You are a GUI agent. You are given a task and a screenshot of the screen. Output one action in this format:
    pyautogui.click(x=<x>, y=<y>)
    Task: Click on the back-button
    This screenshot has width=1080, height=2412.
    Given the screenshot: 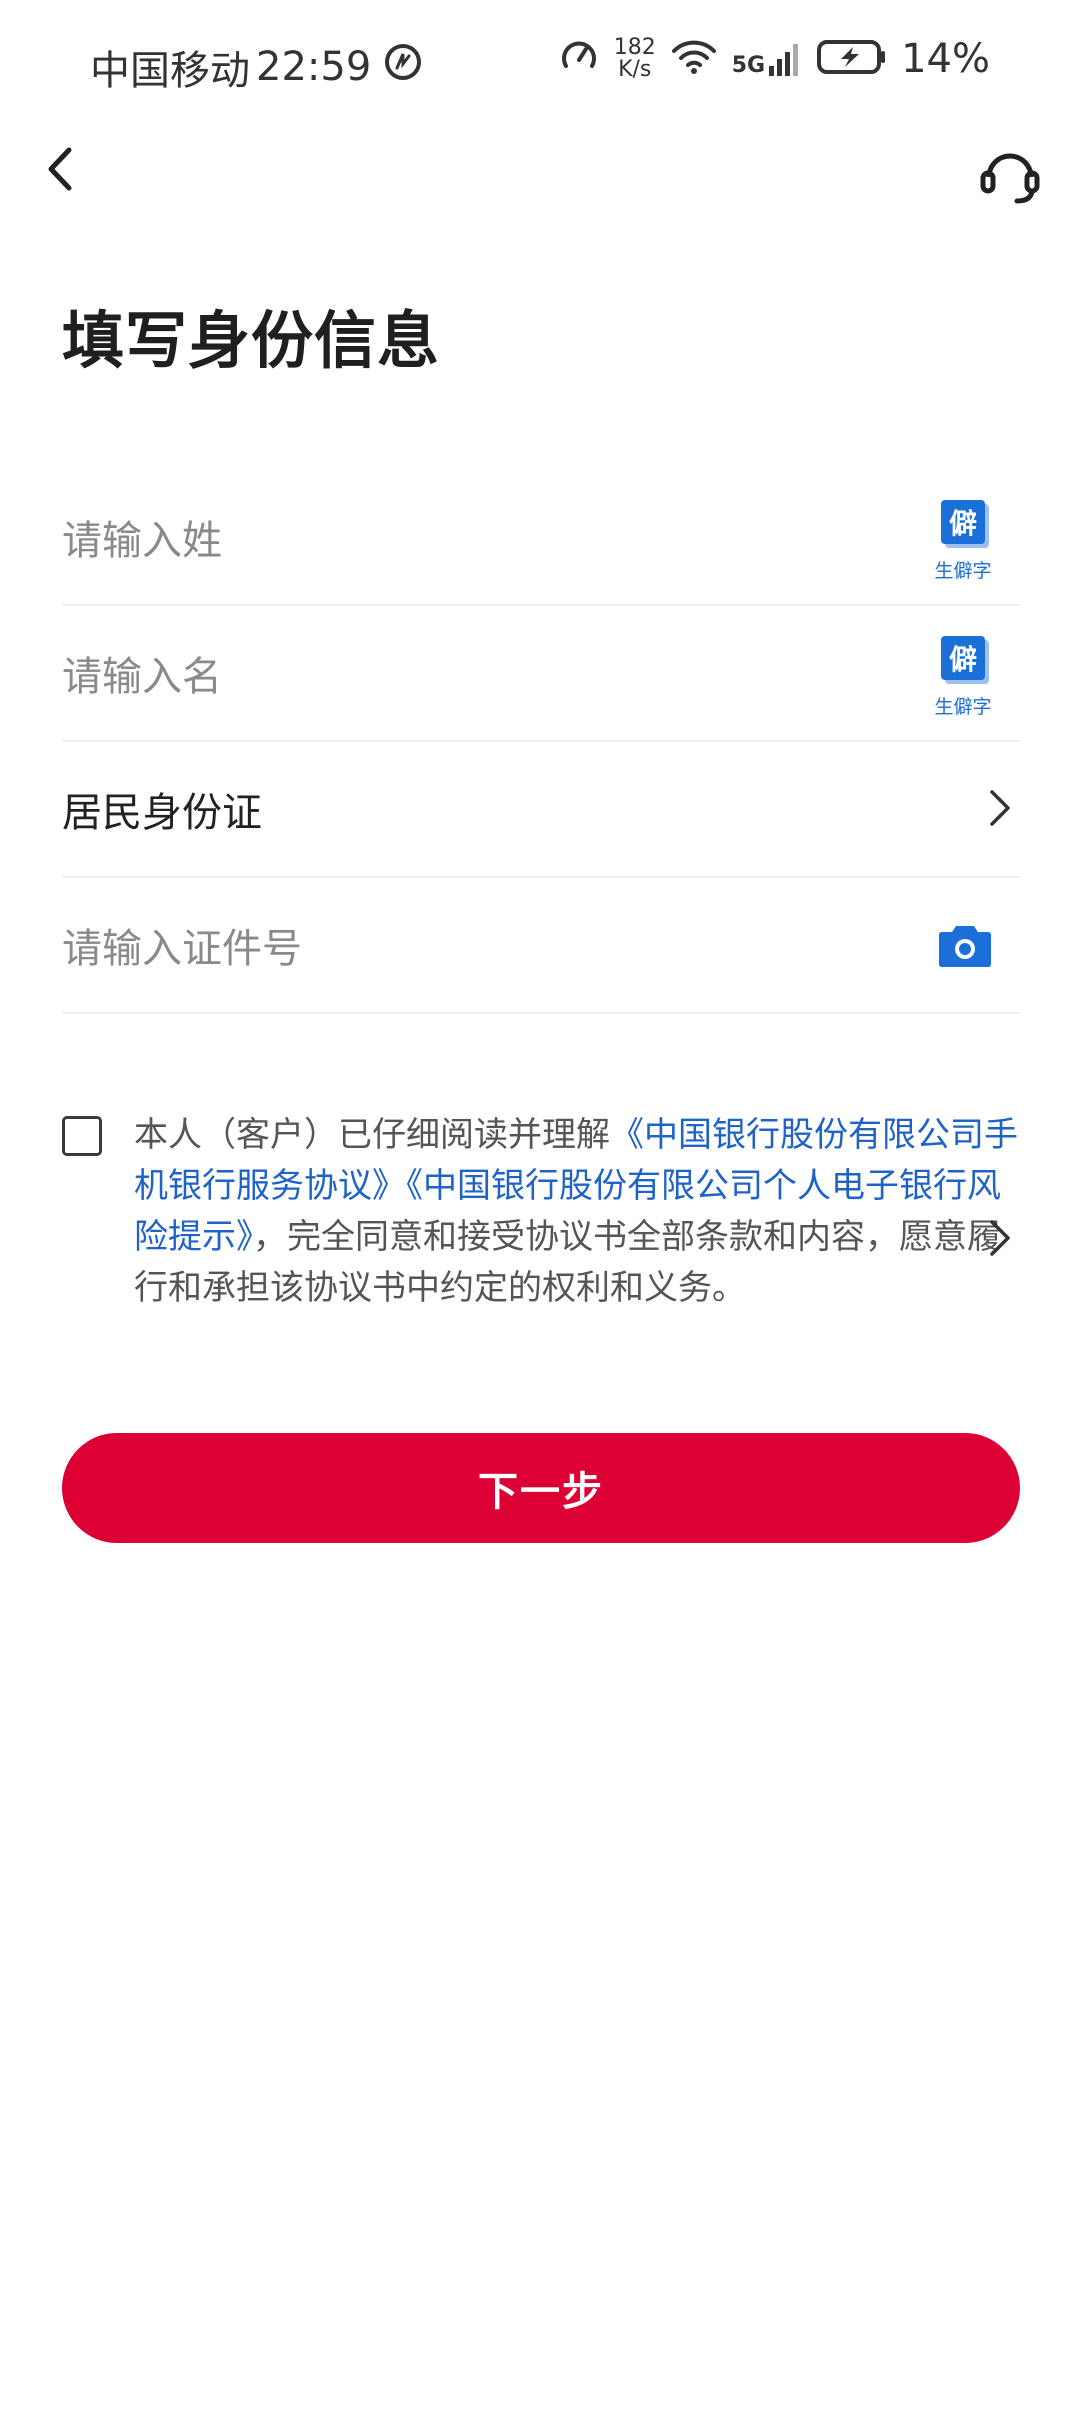 What is the action you would take?
    pyautogui.click(x=60, y=169)
    